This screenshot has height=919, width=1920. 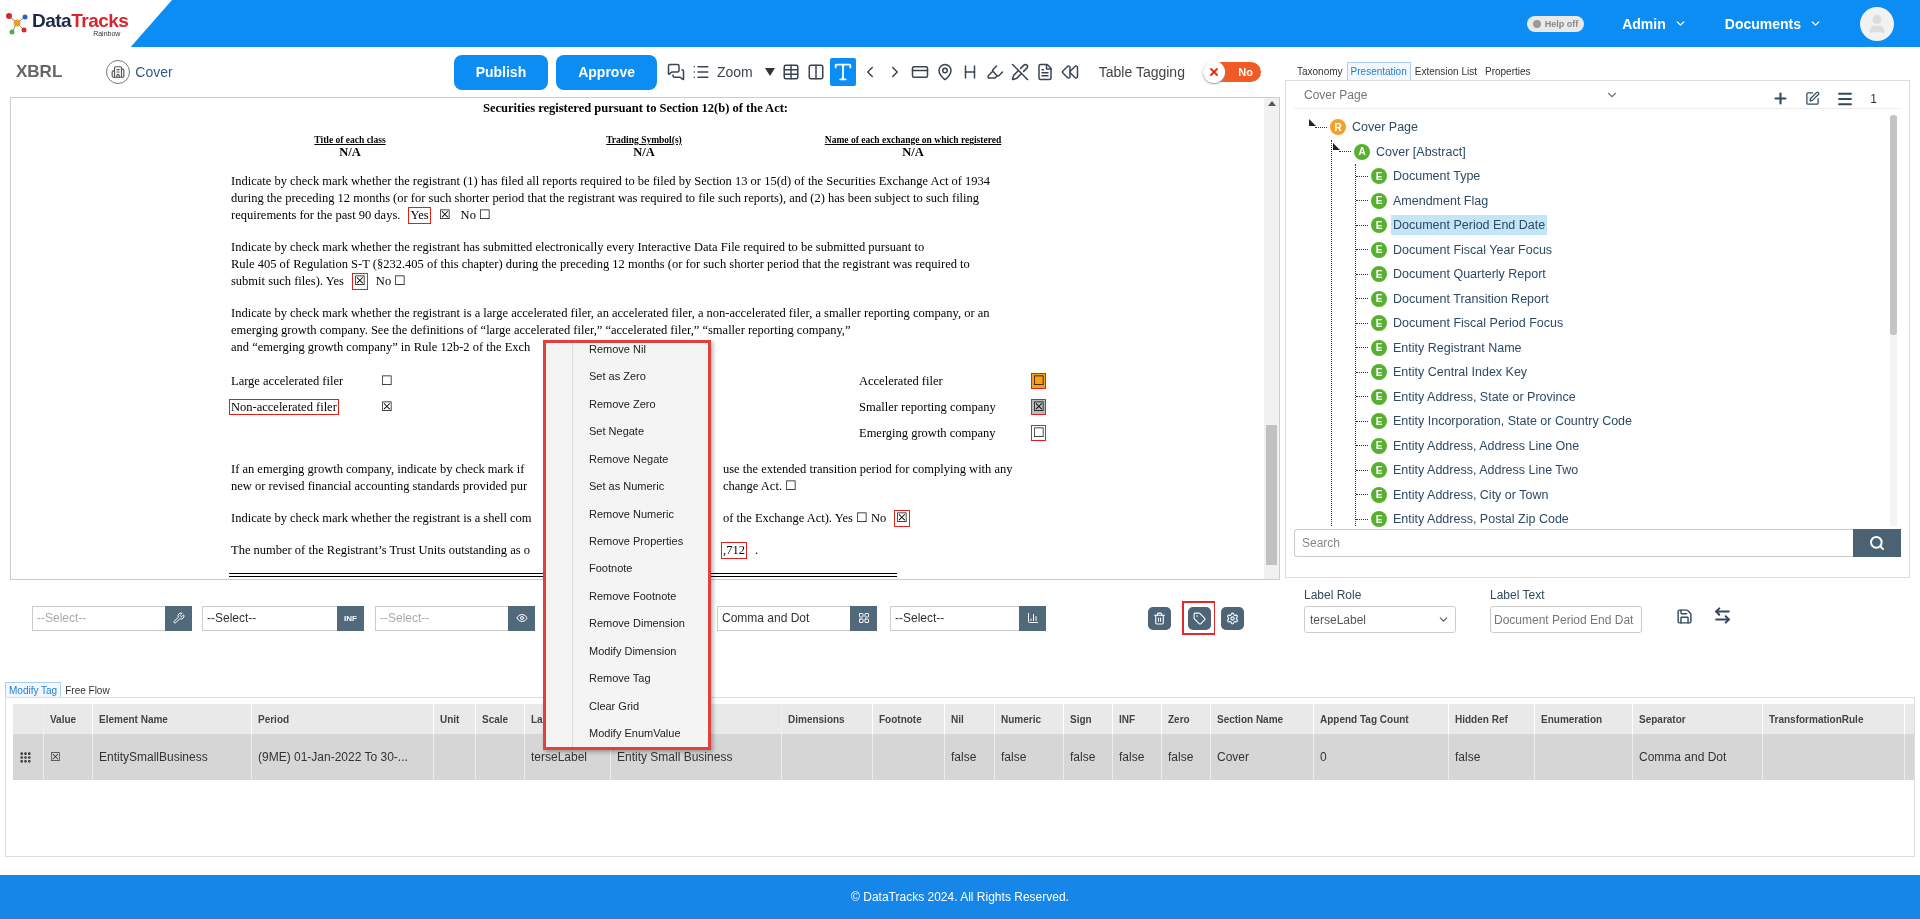 I want to click on menu-item: Remove Dimension, so click(x=637, y=623).